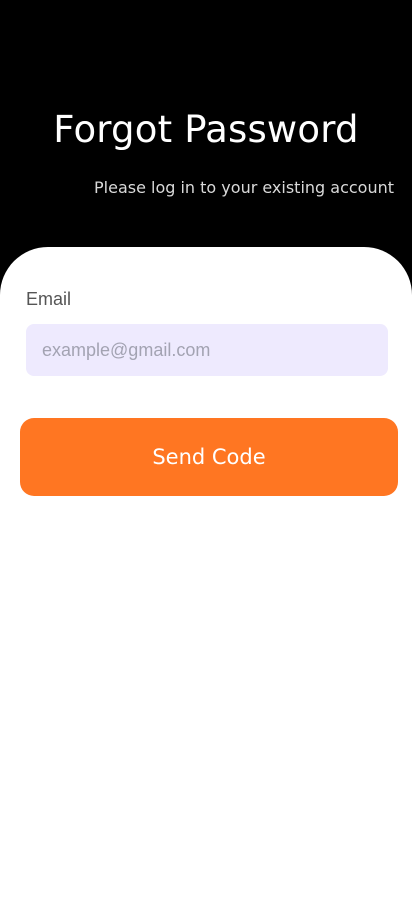 This screenshot has height=917, width=412. What do you see at coordinates (49, 299) in the screenshot?
I see `email-label: Email` at bounding box center [49, 299].